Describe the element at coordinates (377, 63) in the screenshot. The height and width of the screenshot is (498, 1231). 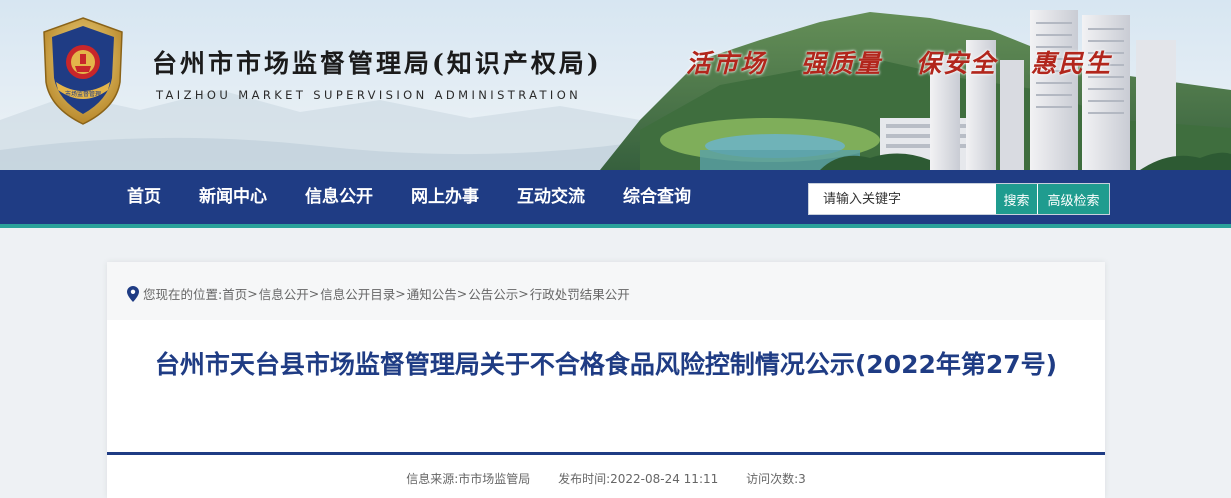
I see `site-title: 台州市市场监督管理局(知识产权局)` at that location.